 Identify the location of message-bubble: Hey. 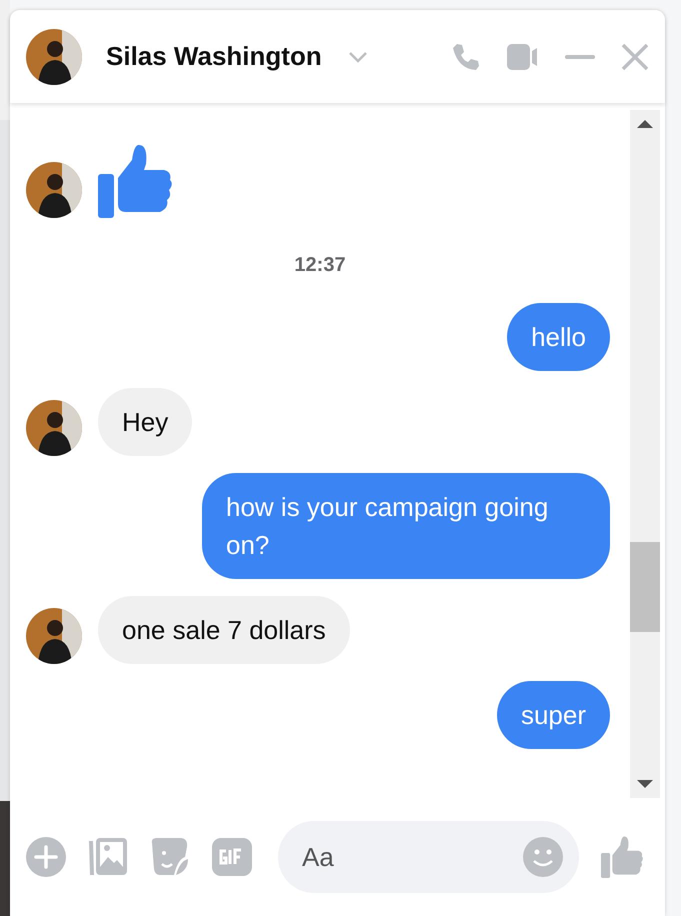
(145, 422).